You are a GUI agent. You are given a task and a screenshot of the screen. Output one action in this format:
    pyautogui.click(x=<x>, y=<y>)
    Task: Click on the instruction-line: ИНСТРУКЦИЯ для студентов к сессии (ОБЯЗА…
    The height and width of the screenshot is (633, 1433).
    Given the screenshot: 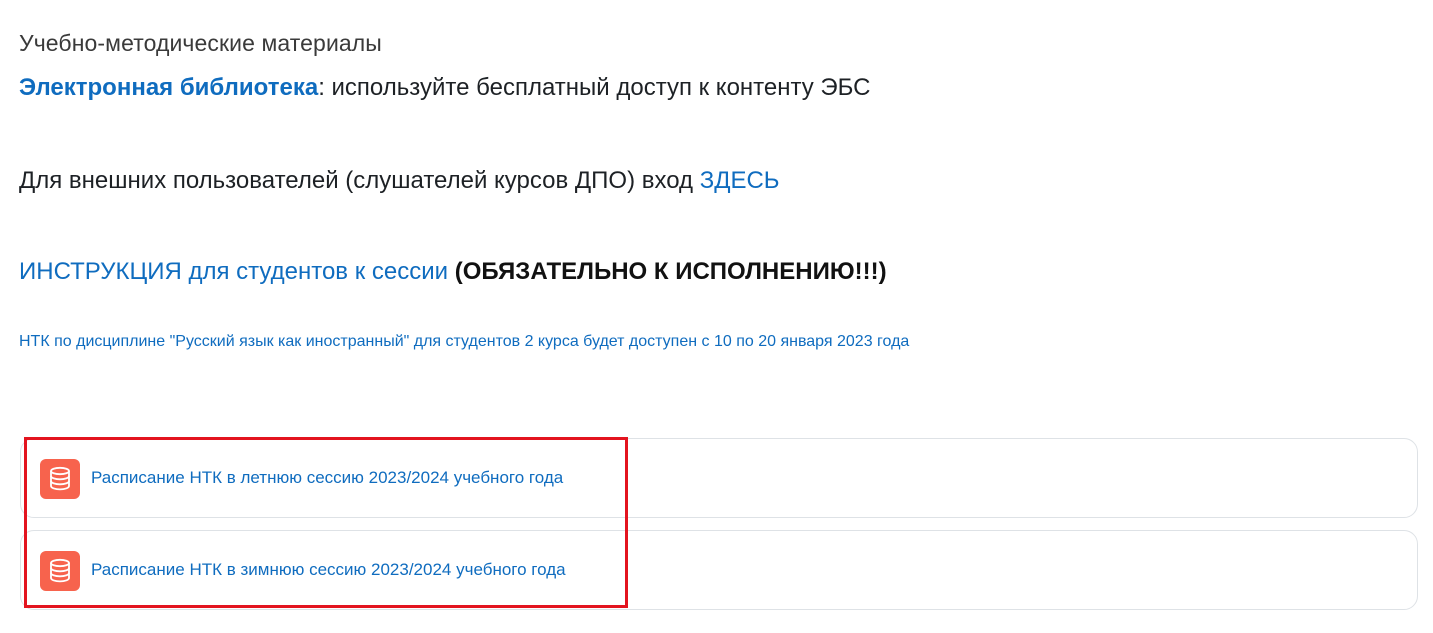 What is the action you would take?
    pyautogui.click(x=453, y=272)
    